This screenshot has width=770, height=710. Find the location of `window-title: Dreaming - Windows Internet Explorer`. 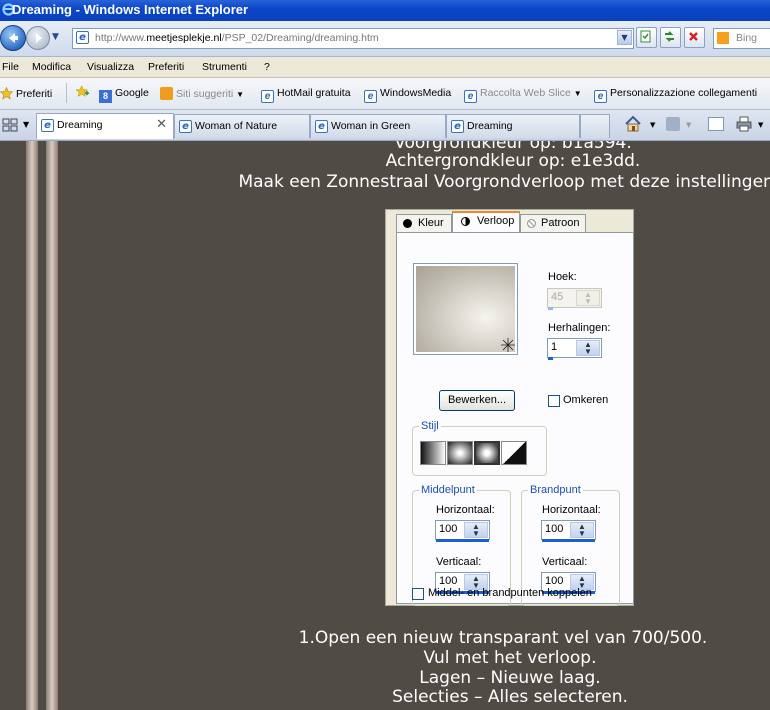

window-title: Dreaming - Windows Internet Explorer is located at coordinates (130, 9).